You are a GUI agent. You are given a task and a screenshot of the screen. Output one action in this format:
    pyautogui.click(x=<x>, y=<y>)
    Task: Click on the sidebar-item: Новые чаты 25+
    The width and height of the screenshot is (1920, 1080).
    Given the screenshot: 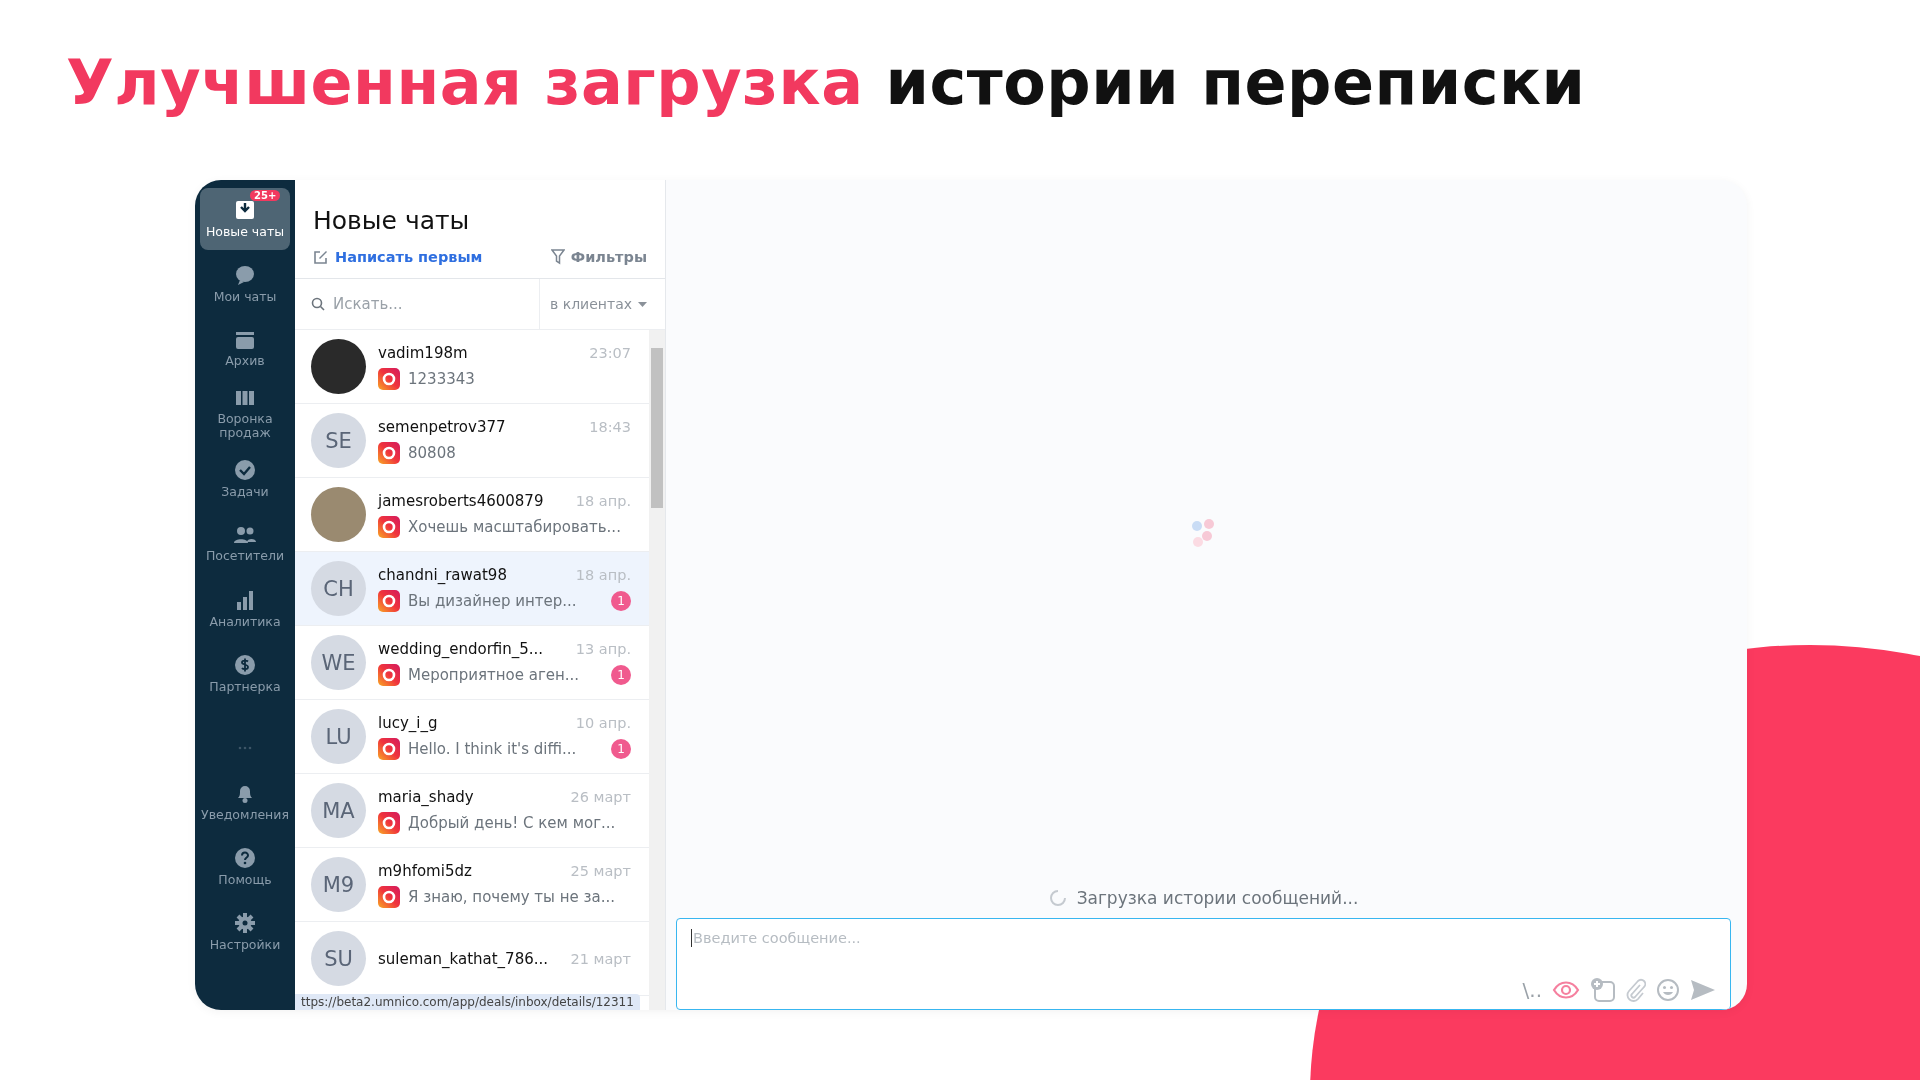 What is the action you would take?
    pyautogui.click(x=245, y=219)
    